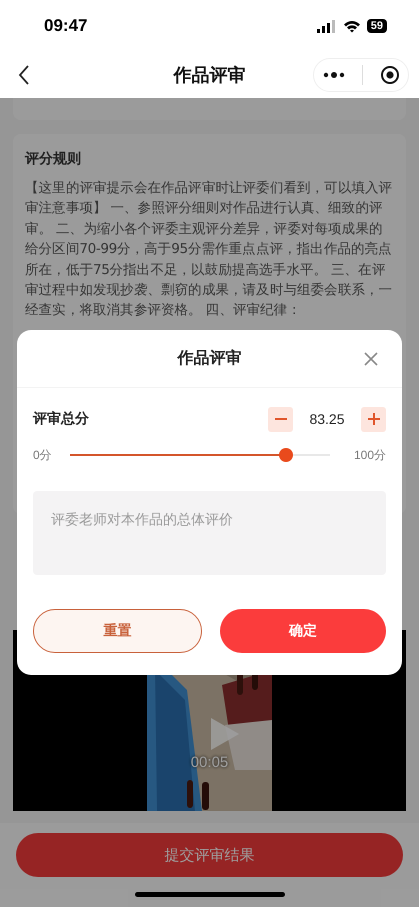  What do you see at coordinates (209, 249) in the screenshot?
I see `rules-text: 【这里的评审提示会在作品评审时让评委们看到，可以填入评审注意事项】 一、参照评分细则对作品进行认真、细致的评审。 二、为缩小各个评委主观评分差异，评委对每项成果的给分区间70-99分，高于95分需作重点点评，指出作品的亮点所在，低于75分指出不足，以鼓励提高选手水平。 三、在评审过程中如发现抄袭、剽窃的成果，请及时与组委会联系，一经查实，将取消其参评资格。 四、评审纪律：` at bounding box center [209, 249].